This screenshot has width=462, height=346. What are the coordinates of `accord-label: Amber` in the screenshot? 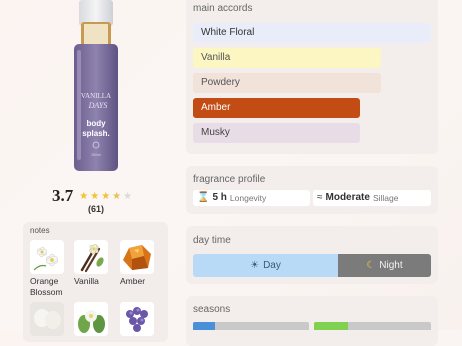 It's located at (216, 107).